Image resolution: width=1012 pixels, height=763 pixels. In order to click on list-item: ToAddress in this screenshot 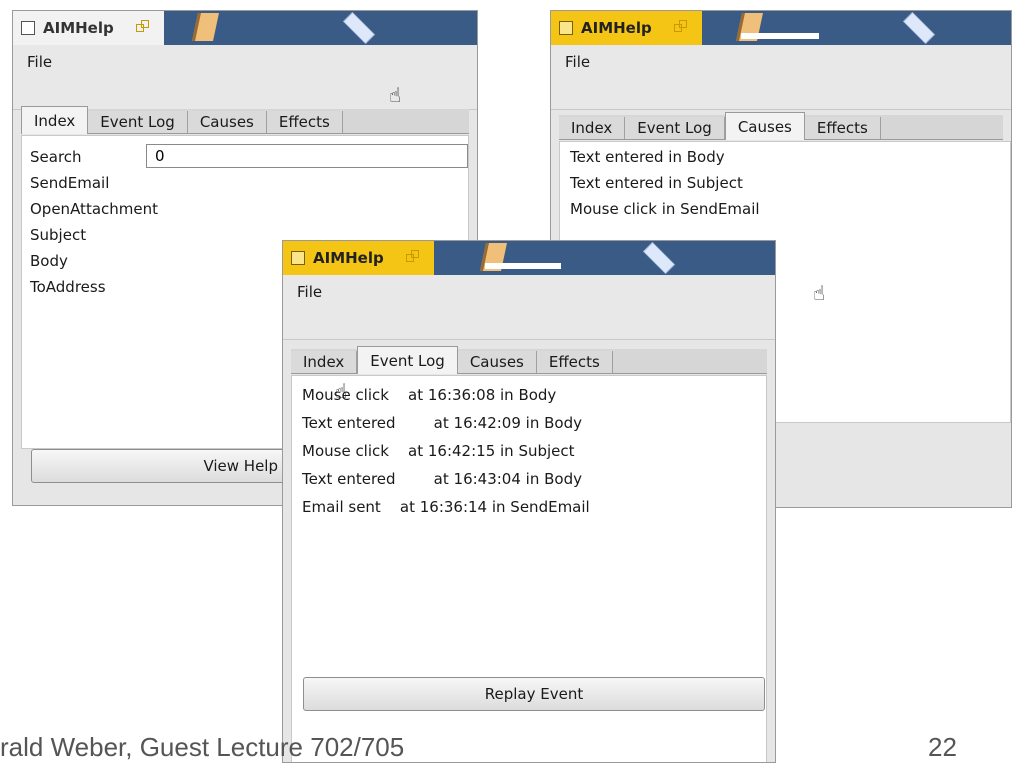, I will do `click(68, 287)`.